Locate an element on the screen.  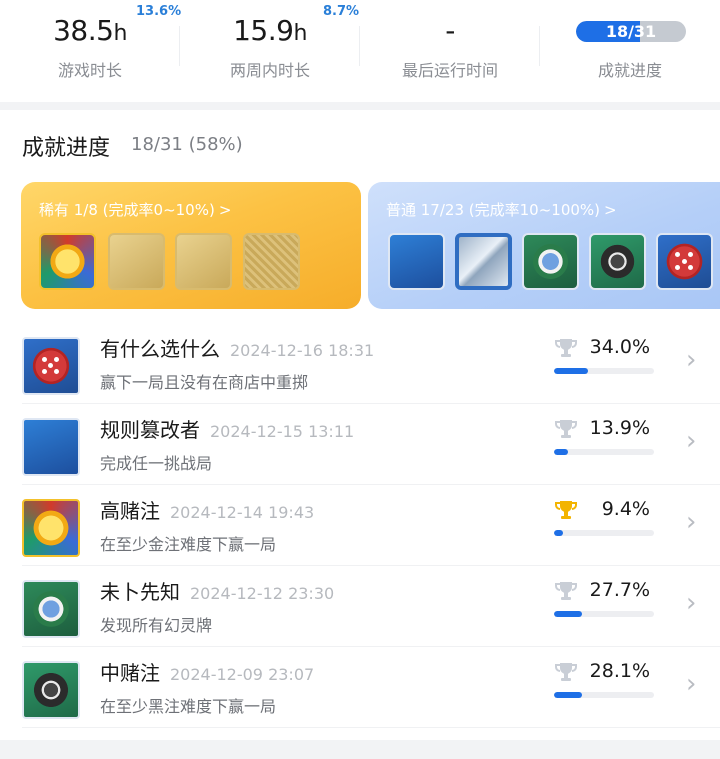
section-title: 成就进度 is located at coordinates (66, 148).